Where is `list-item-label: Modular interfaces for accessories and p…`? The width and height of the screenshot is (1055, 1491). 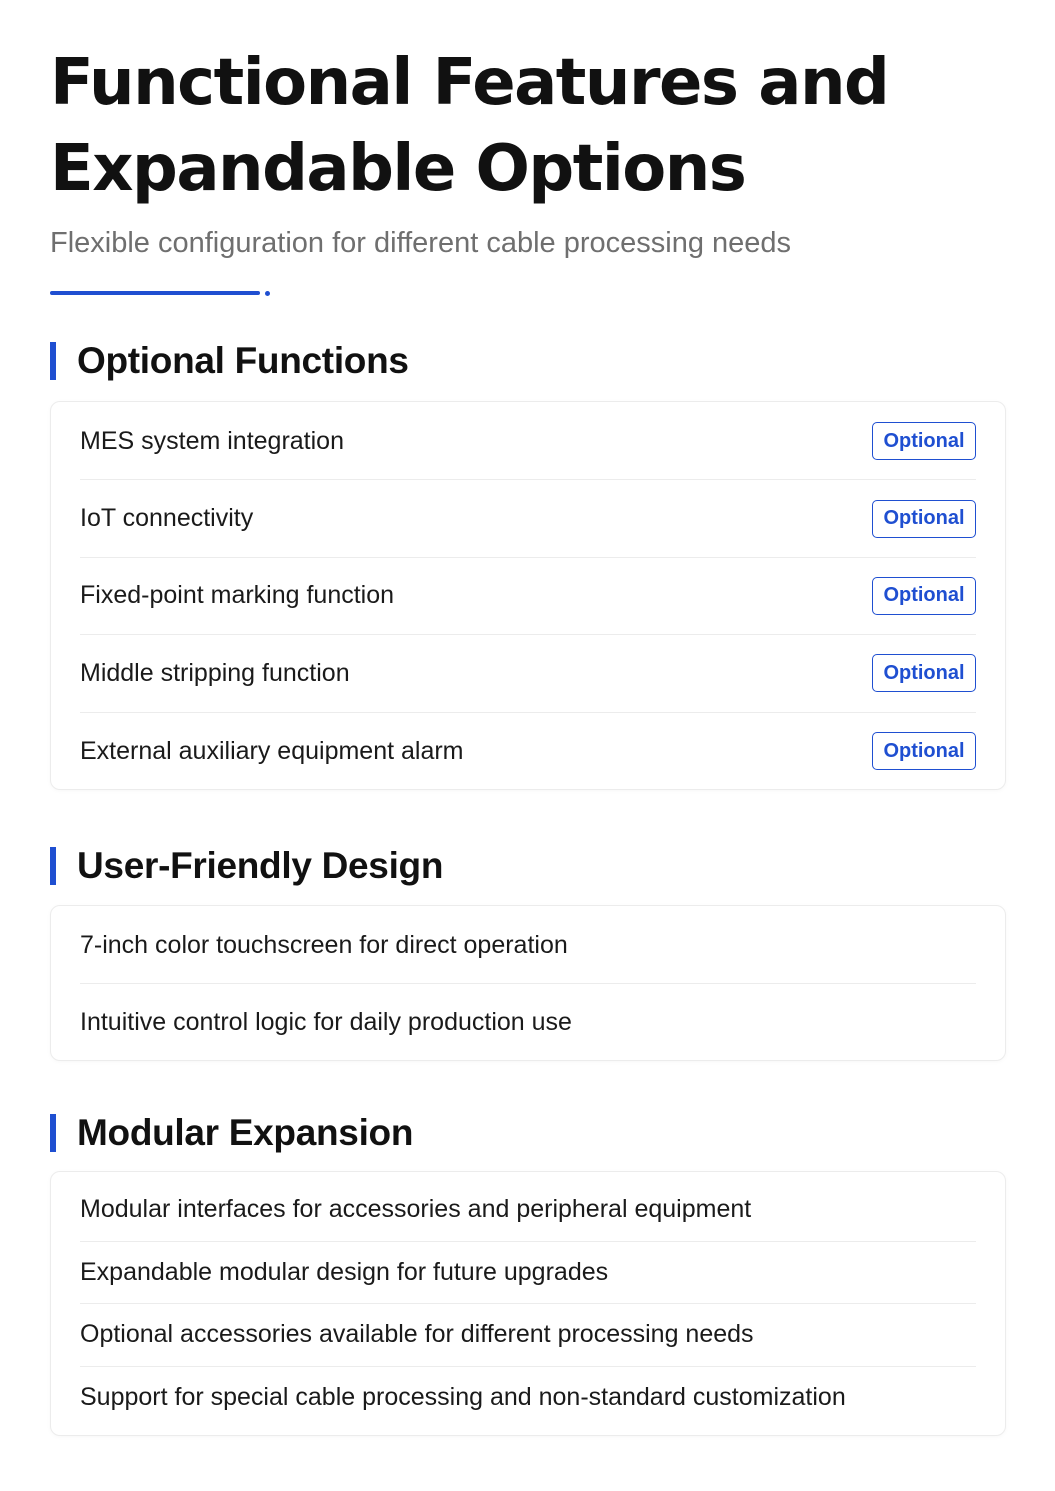 list-item-label: Modular interfaces for accessories and p… is located at coordinates (416, 1209).